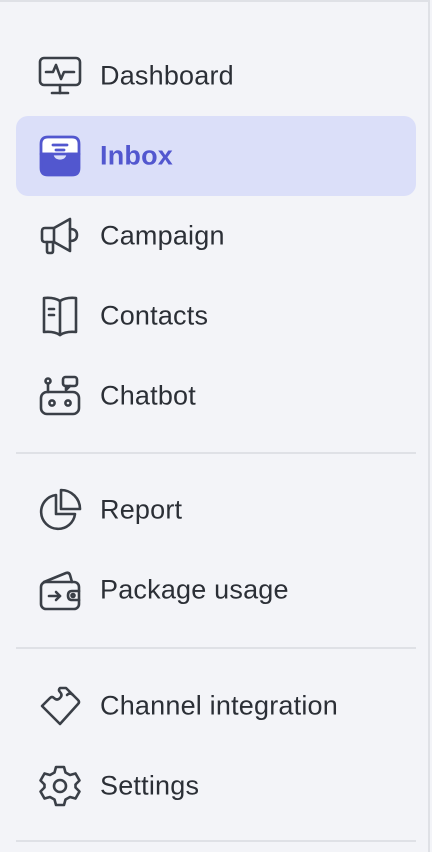 Image resolution: width=432 pixels, height=852 pixels. What do you see at coordinates (167, 75) in the screenshot?
I see `sidebar-item-label: Dashboard` at bounding box center [167, 75].